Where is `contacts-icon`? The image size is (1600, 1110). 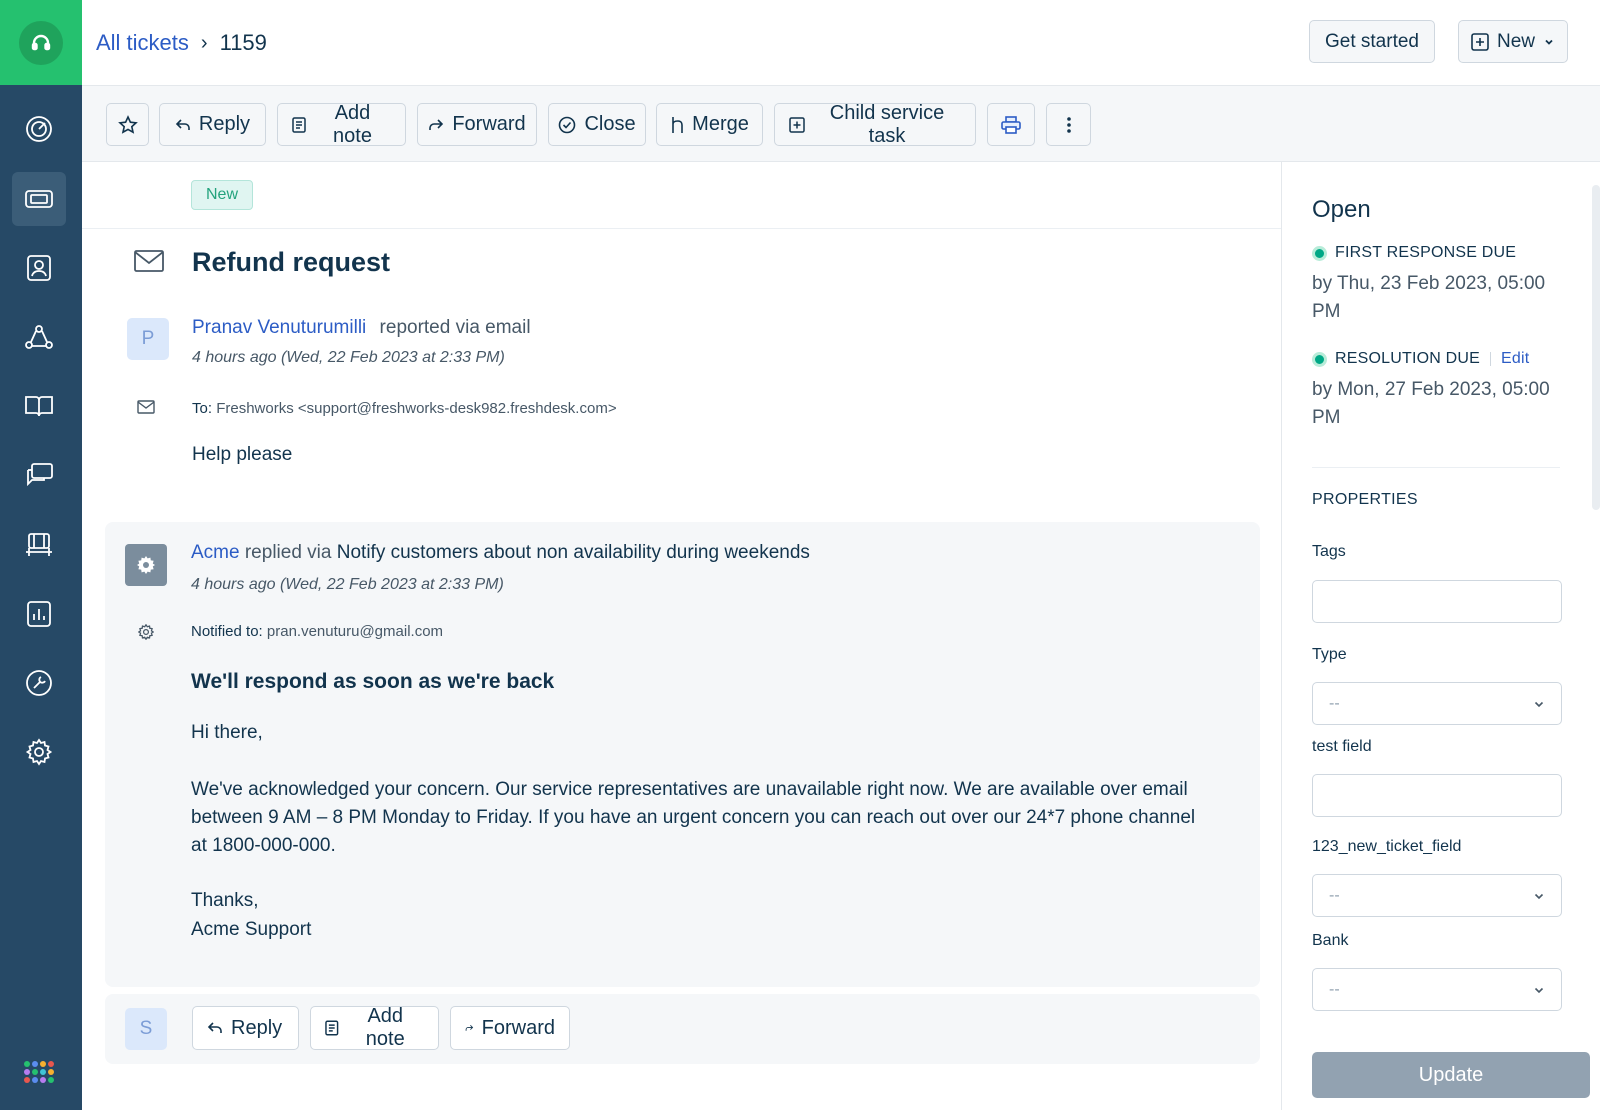
contacts-icon is located at coordinates (39, 268).